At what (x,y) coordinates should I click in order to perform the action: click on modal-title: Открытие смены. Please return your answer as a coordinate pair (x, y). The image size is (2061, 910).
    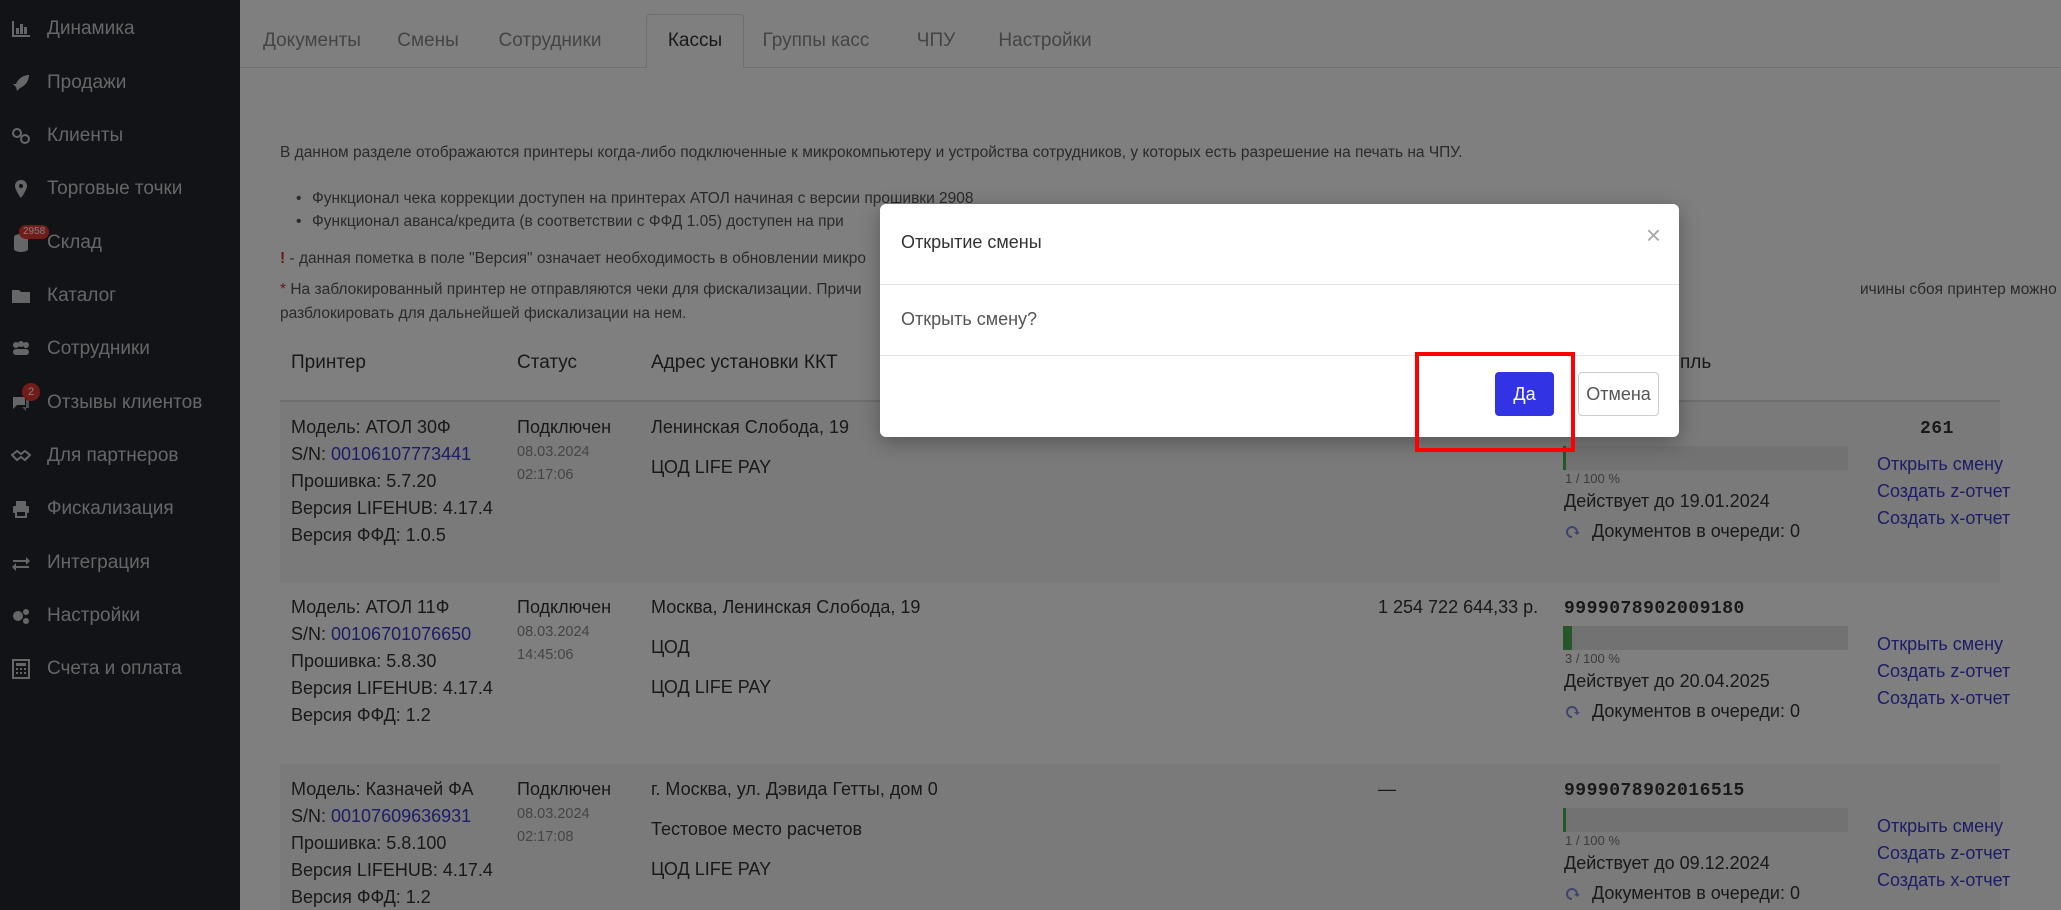
    Looking at the image, I should click on (971, 242).